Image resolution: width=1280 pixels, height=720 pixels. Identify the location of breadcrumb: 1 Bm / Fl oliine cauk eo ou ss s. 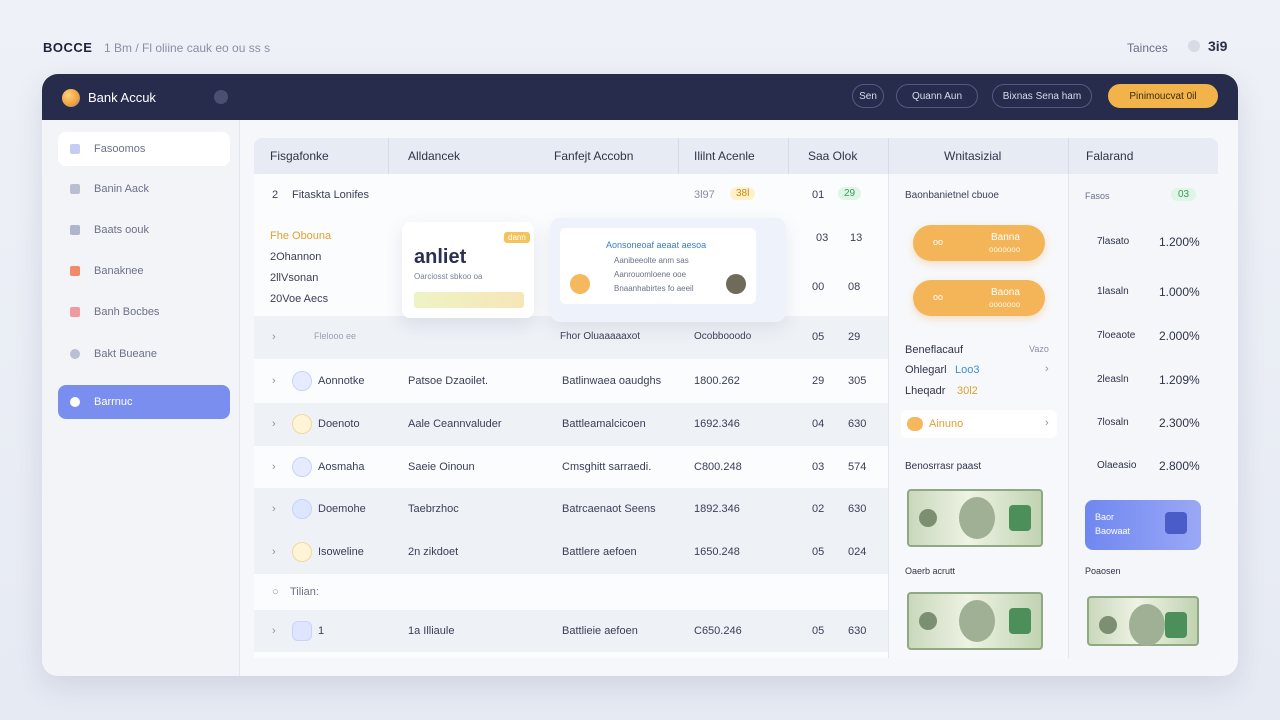
(187, 48).